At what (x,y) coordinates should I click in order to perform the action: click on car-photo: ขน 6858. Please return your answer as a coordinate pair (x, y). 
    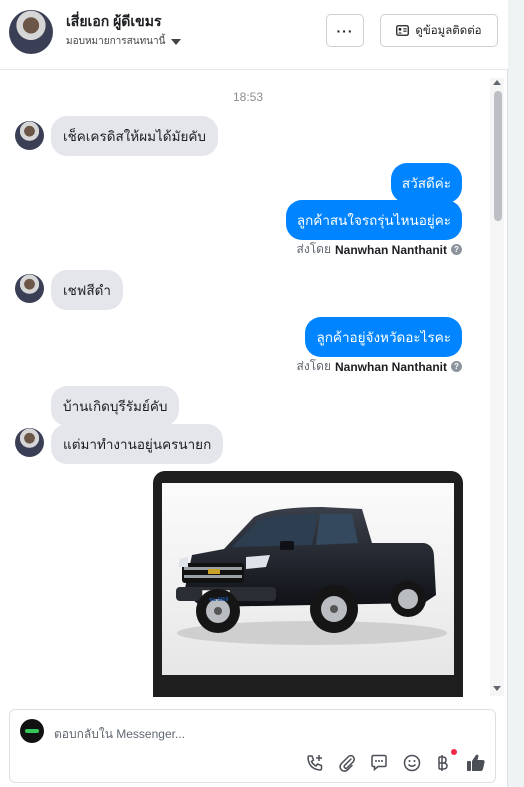
    Looking at the image, I should click on (308, 579).